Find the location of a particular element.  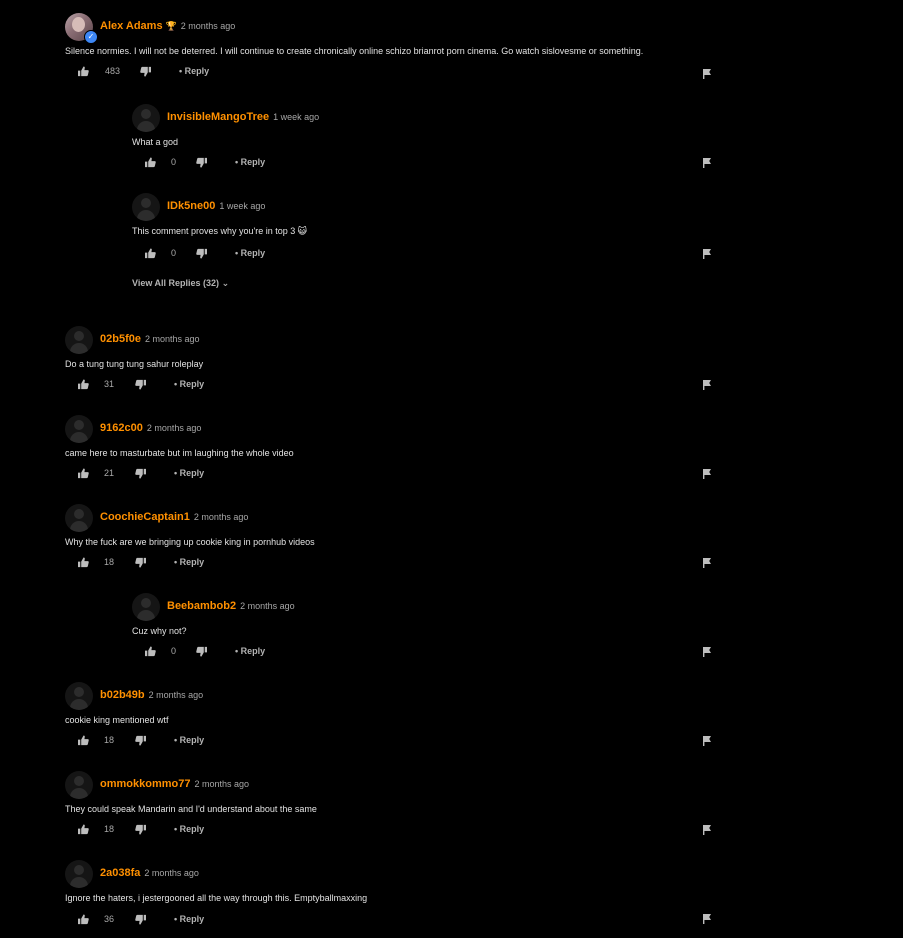

comment-text: What a god is located at coordinates (155, 142).